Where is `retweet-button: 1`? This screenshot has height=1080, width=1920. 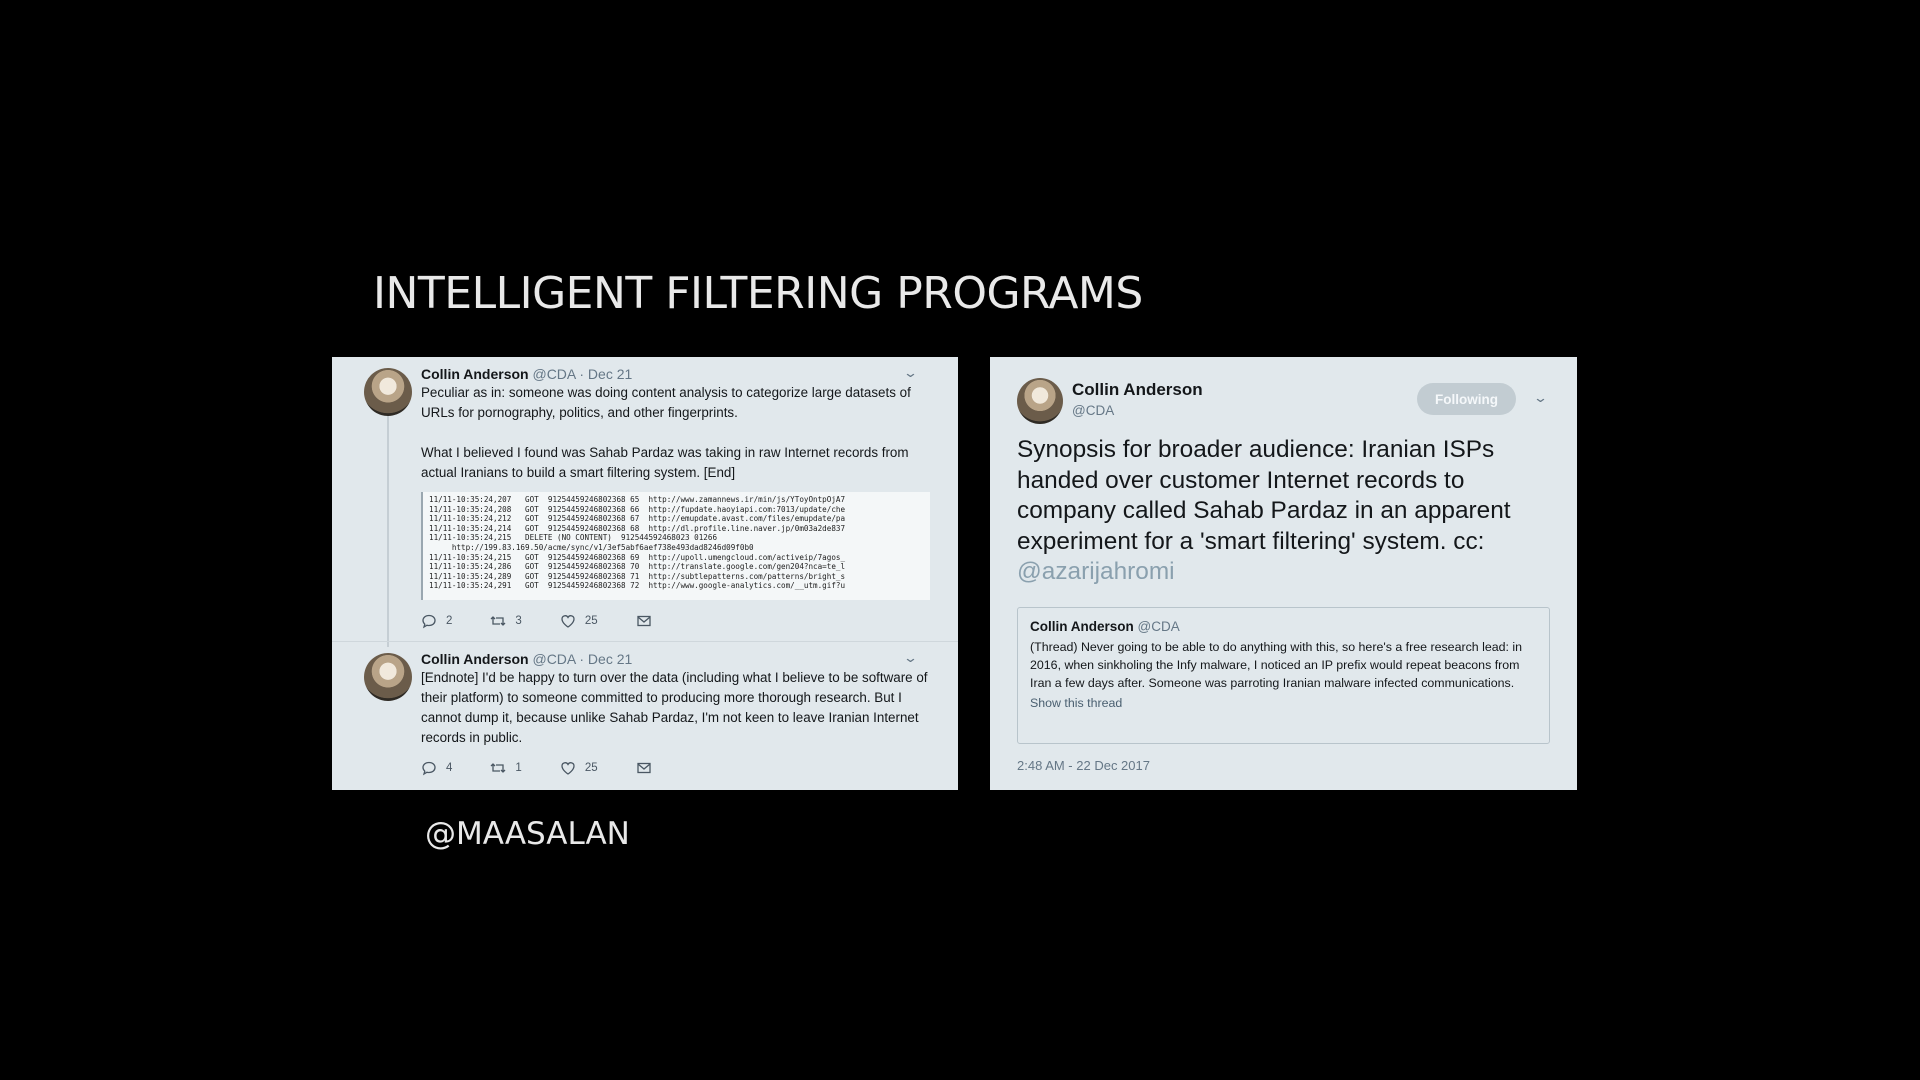
retweet-button: 1 is located at coordinates (506, 768).